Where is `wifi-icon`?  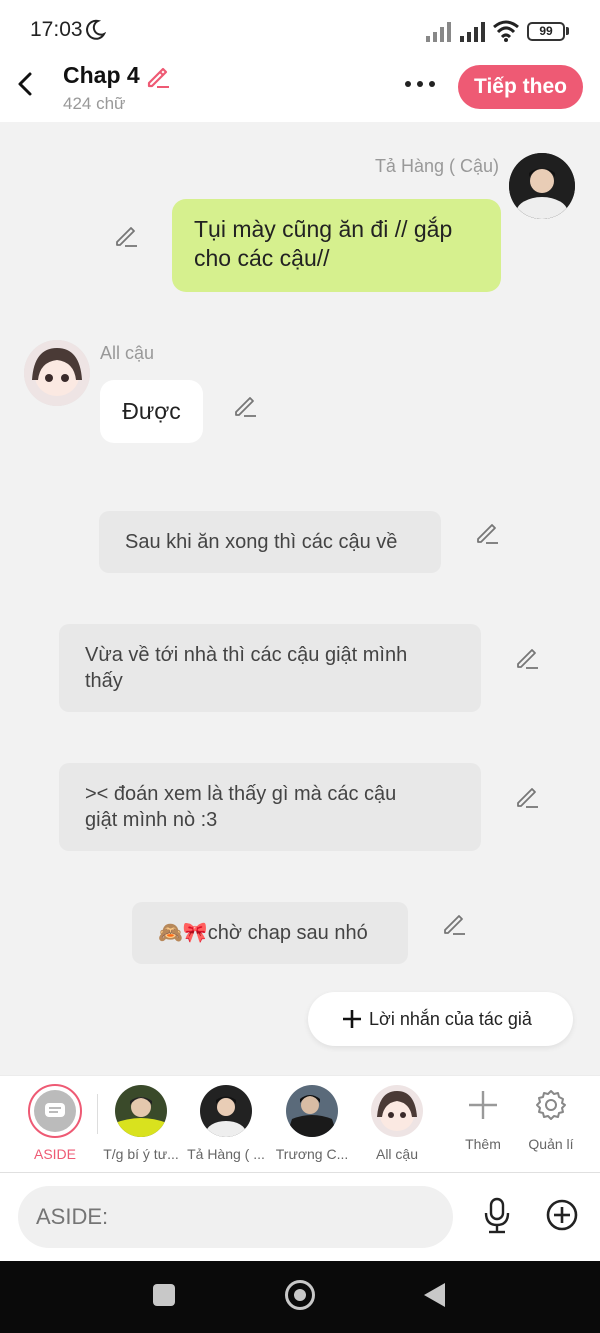 wifi-icon is located at coordinates (506, 31).